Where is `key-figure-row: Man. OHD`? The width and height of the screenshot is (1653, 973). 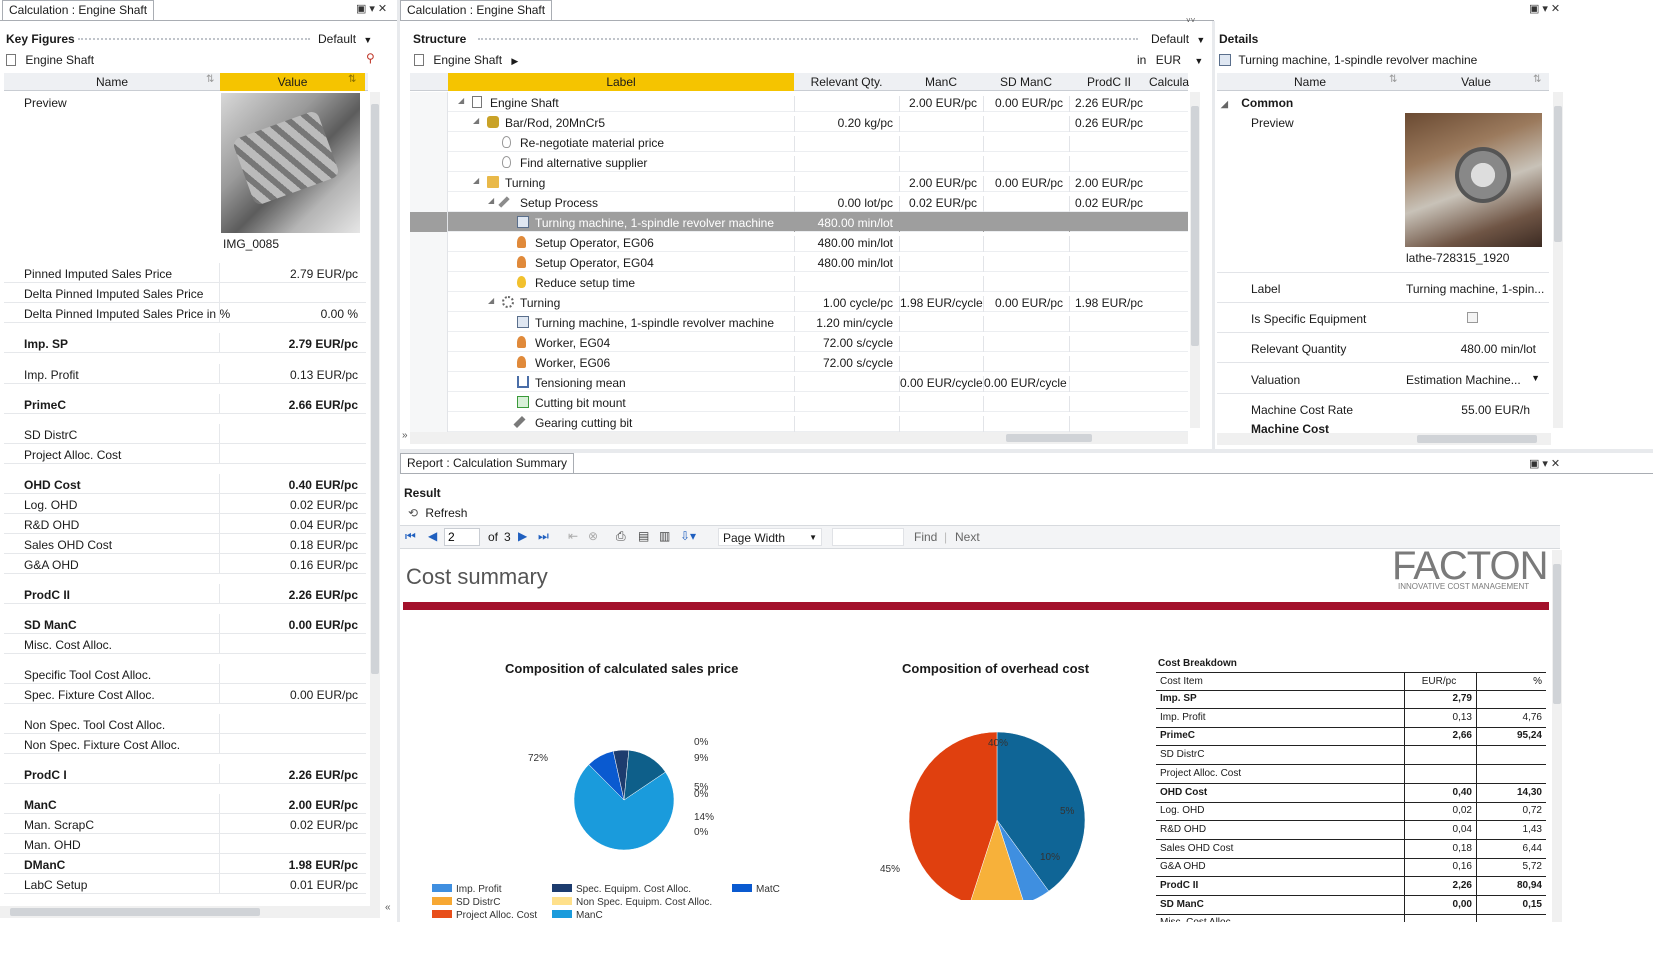 key-figure-row: Man. OHD is located at coordinates (185, 844).